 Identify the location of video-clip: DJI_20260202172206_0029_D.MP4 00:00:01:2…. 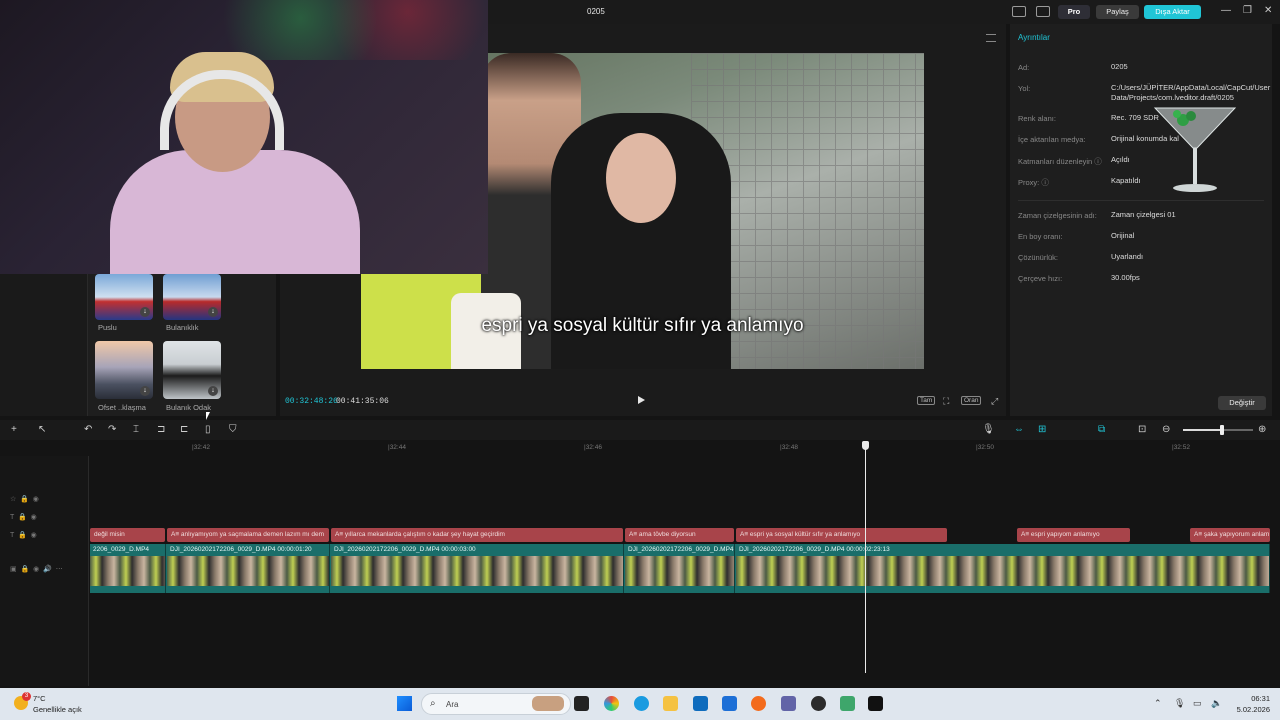
(248, 568).